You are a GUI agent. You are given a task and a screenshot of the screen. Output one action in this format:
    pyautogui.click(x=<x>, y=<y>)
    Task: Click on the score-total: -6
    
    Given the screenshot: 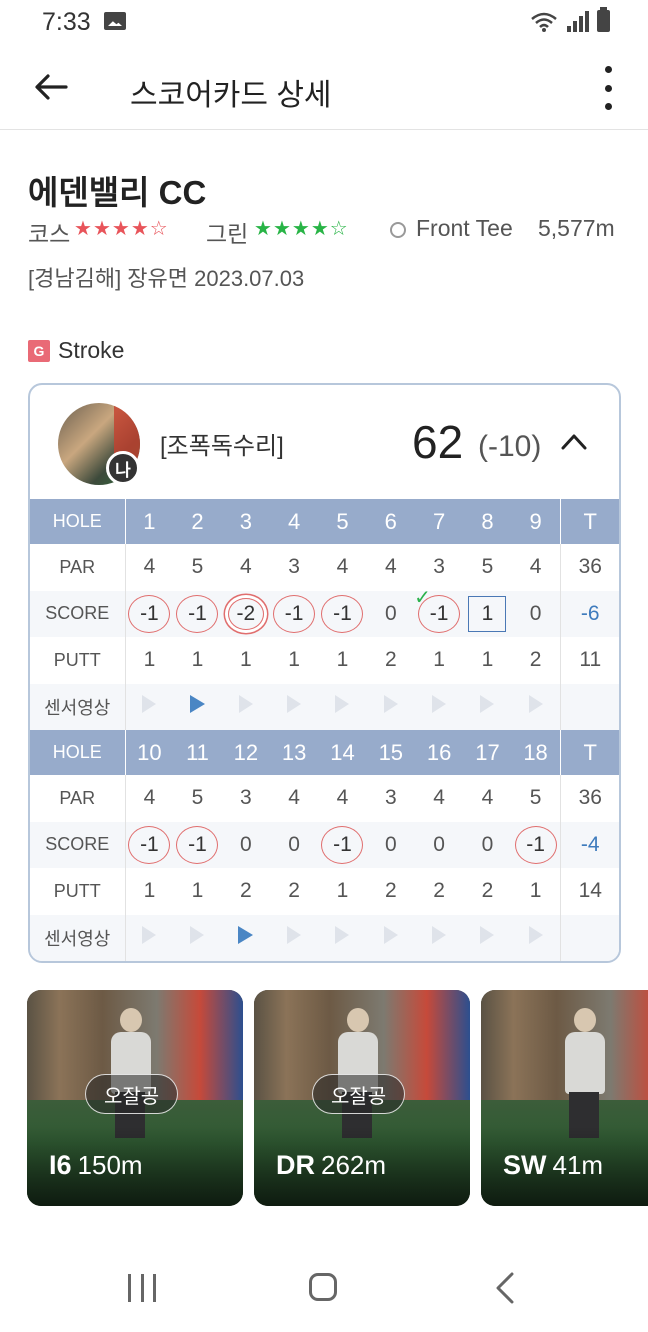 What is the action you would take?
    pyautogui.click(x=589, y=613)
    